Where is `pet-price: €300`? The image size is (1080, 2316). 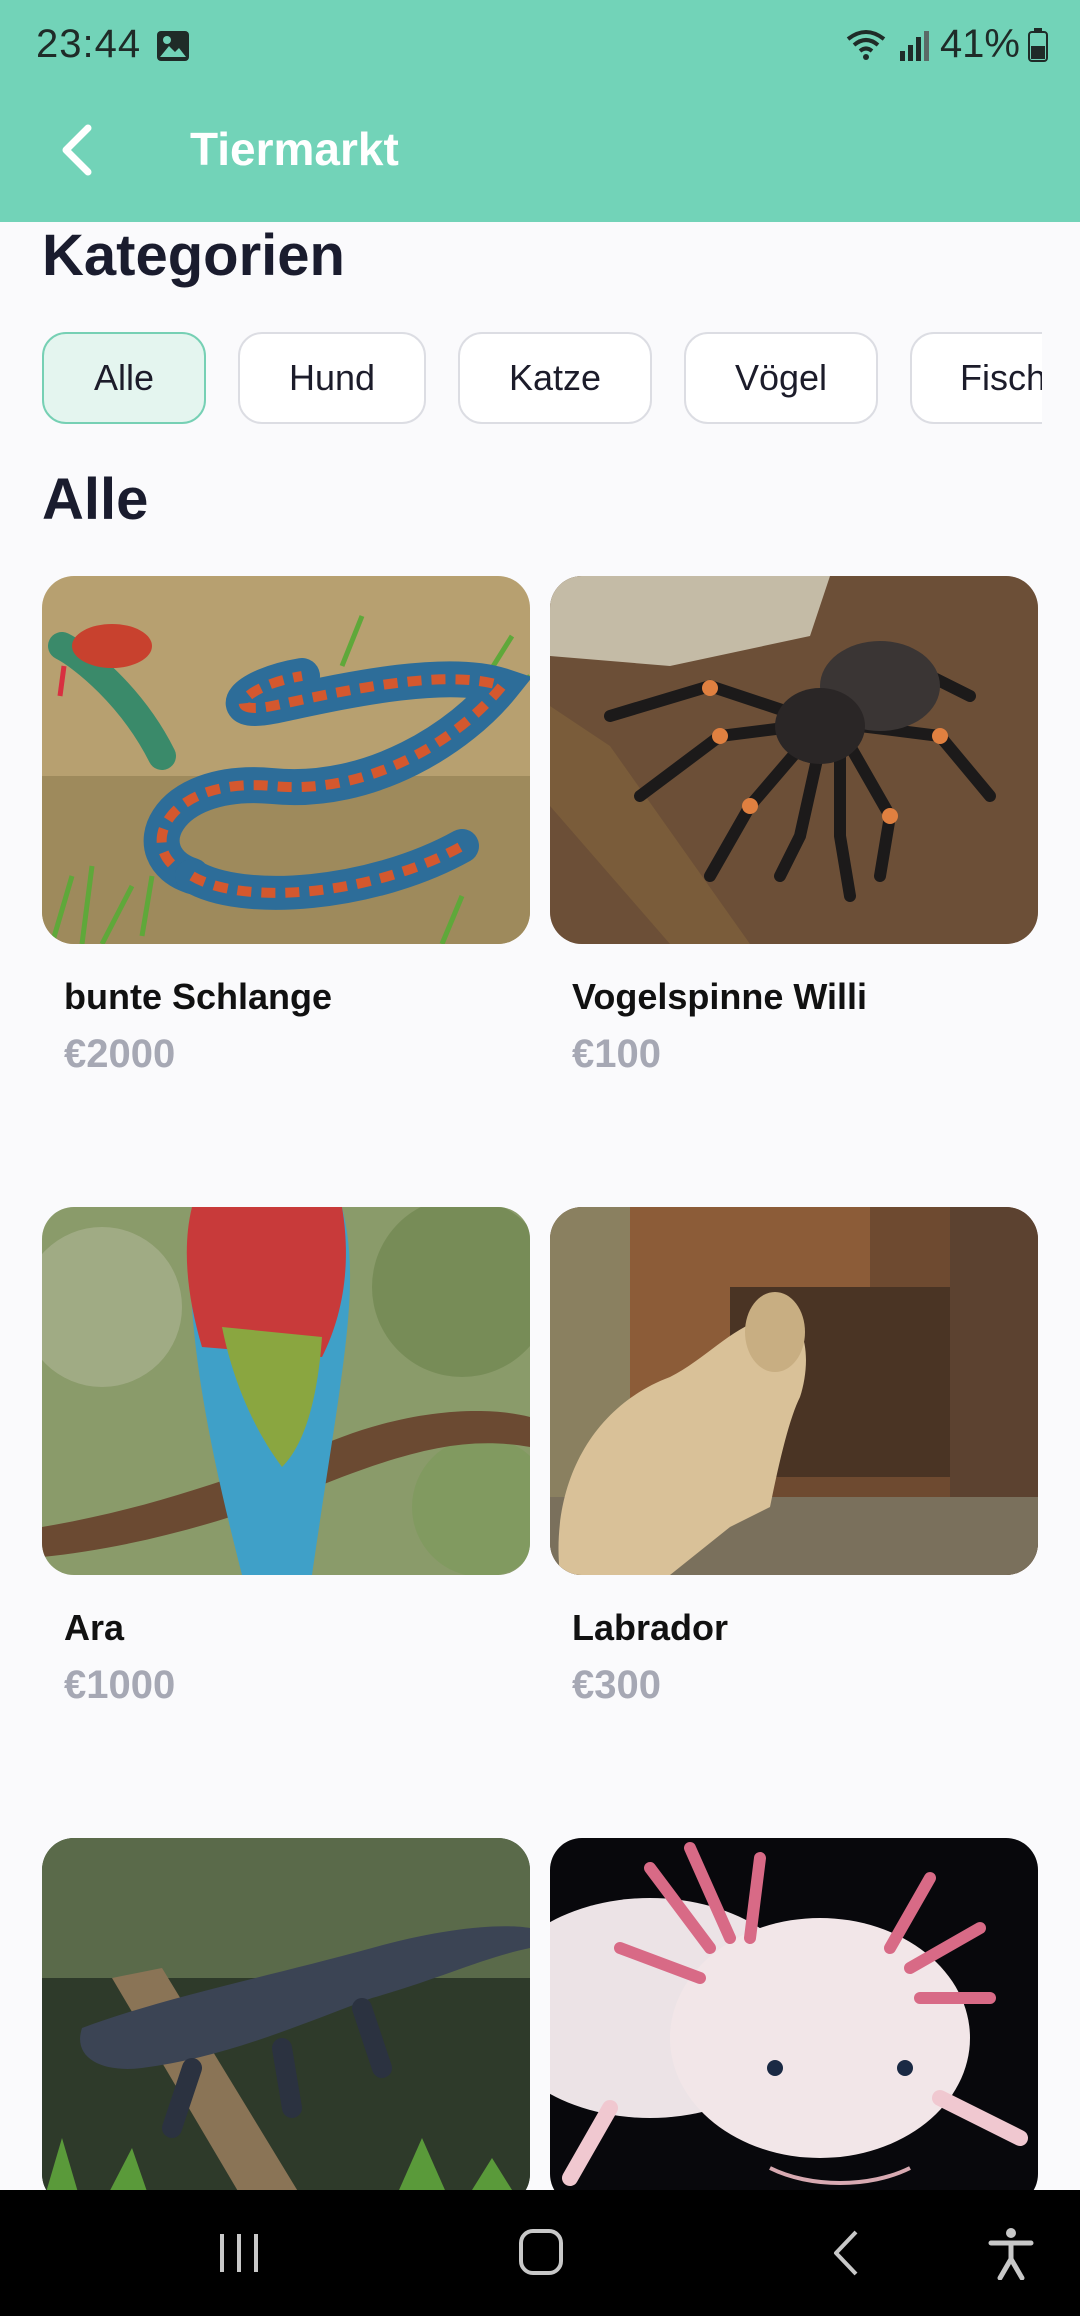
pet-price: €300 is located at coordinates (616, 1685).